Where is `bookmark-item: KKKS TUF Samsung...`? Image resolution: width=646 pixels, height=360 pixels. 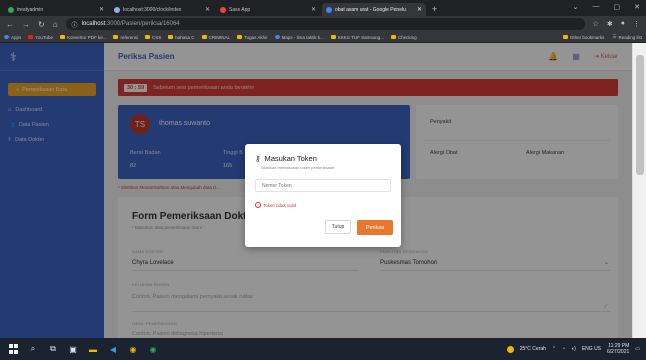 bookmark-item: KKKS TUF Samsung... is located at coordinates (357, 37).